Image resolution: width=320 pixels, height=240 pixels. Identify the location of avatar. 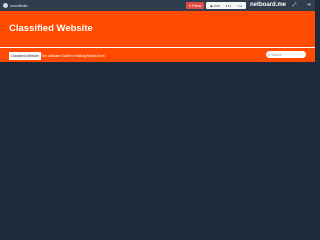
(5, 5).